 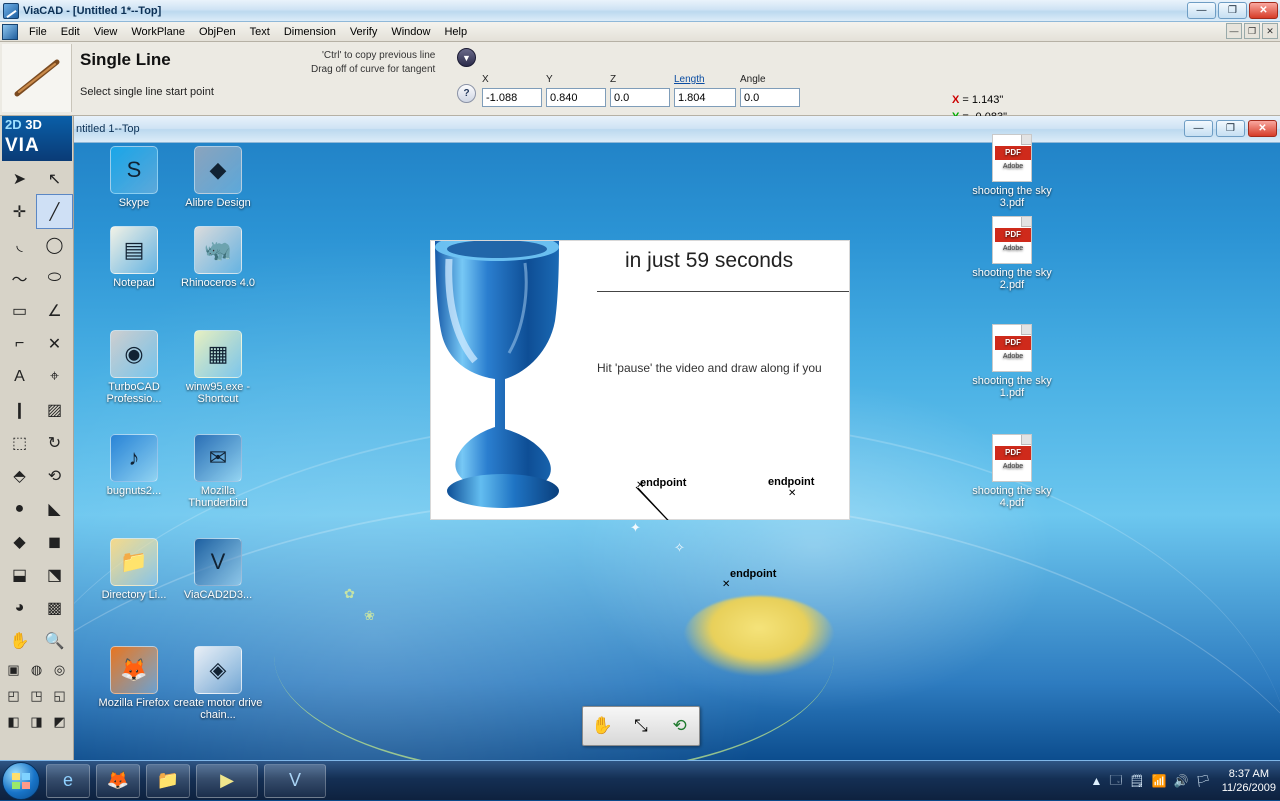 I want to click on doc-close-button: ✕, so click(x=1270, y=31).